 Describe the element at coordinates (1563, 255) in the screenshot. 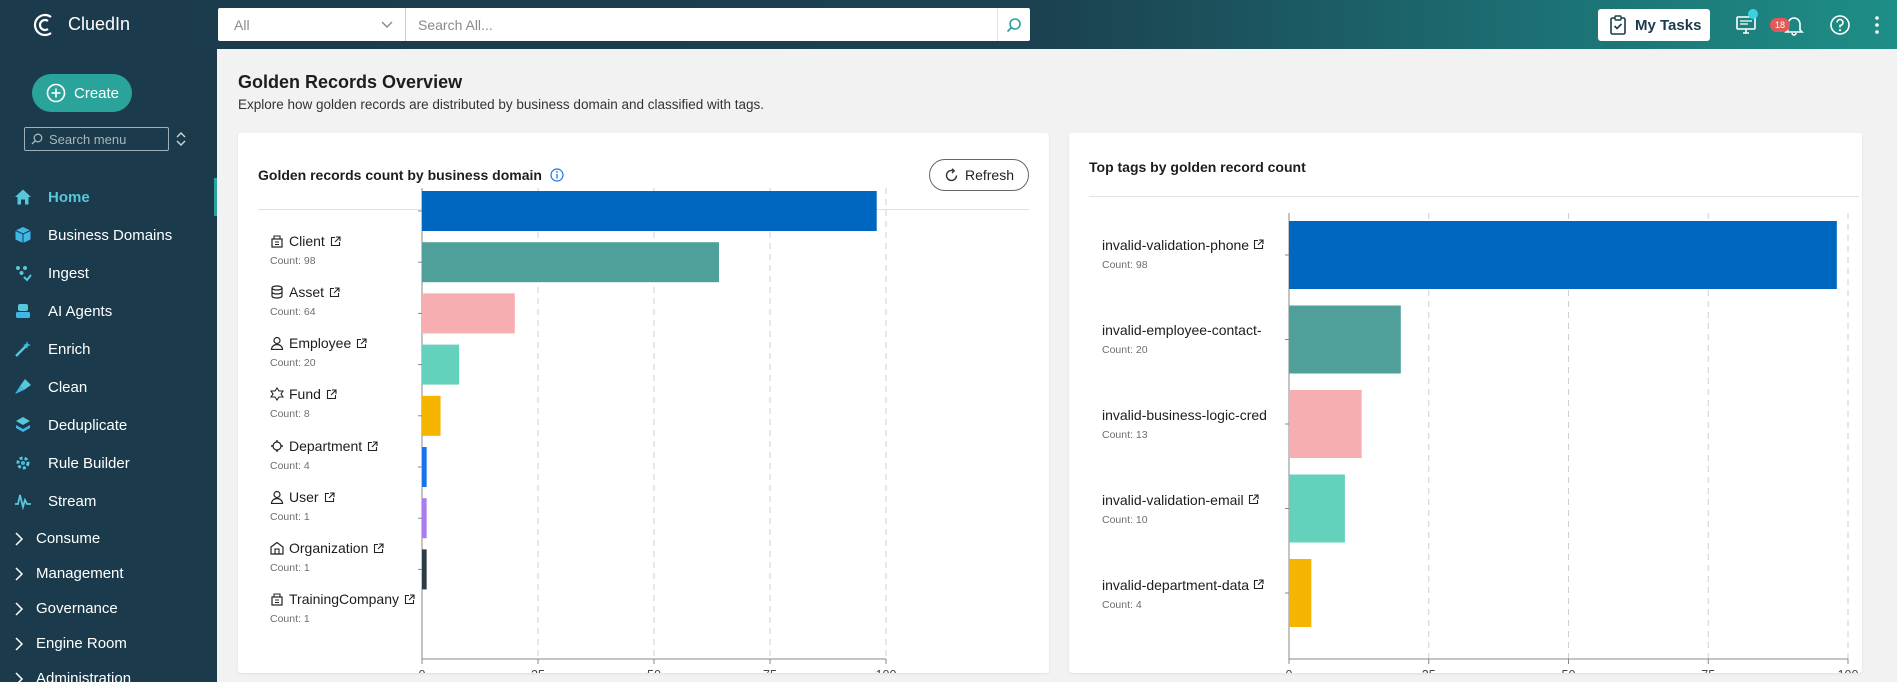

I see `bar-invalid-validation-phone` at that location.